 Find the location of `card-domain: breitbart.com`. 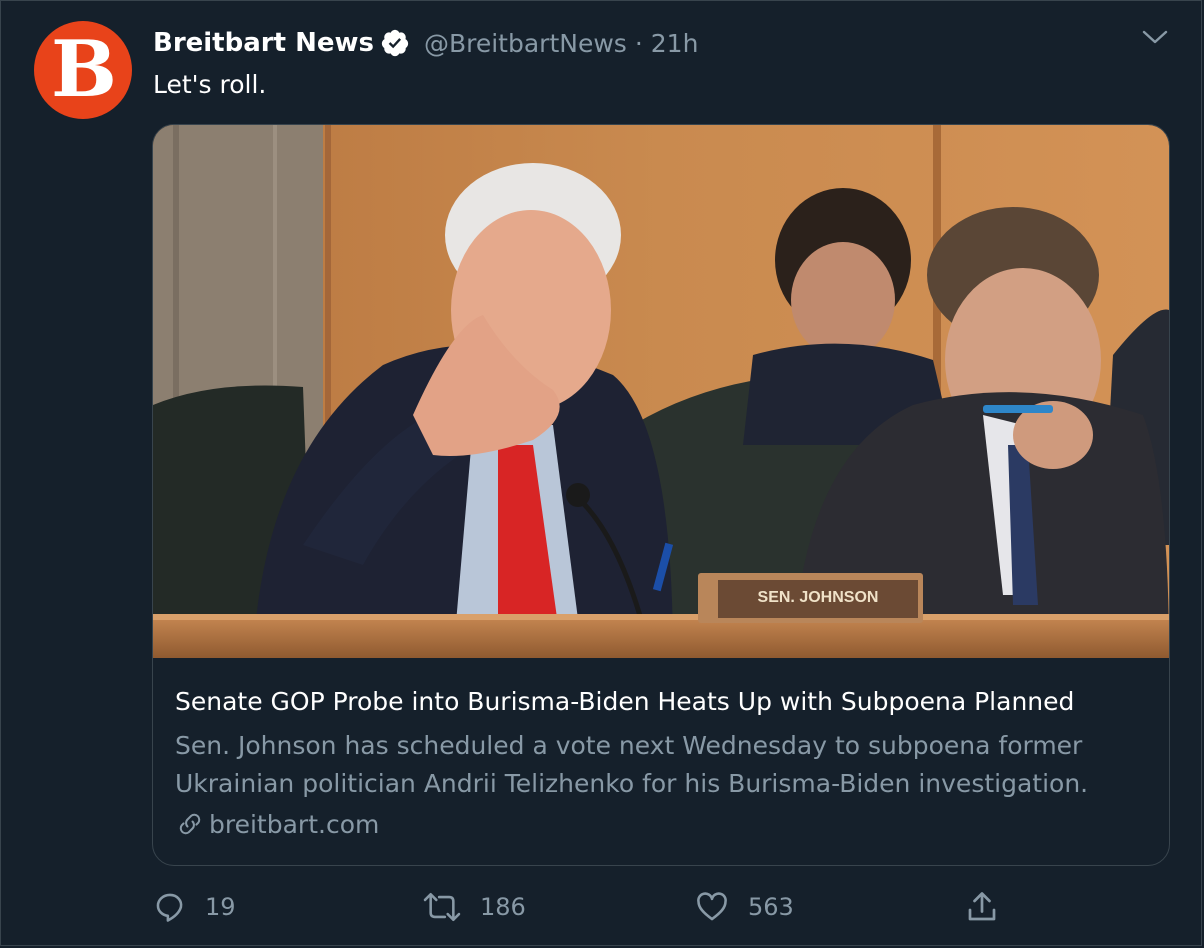

card-domain: breitbart.com is located at coordinates (665, 824).